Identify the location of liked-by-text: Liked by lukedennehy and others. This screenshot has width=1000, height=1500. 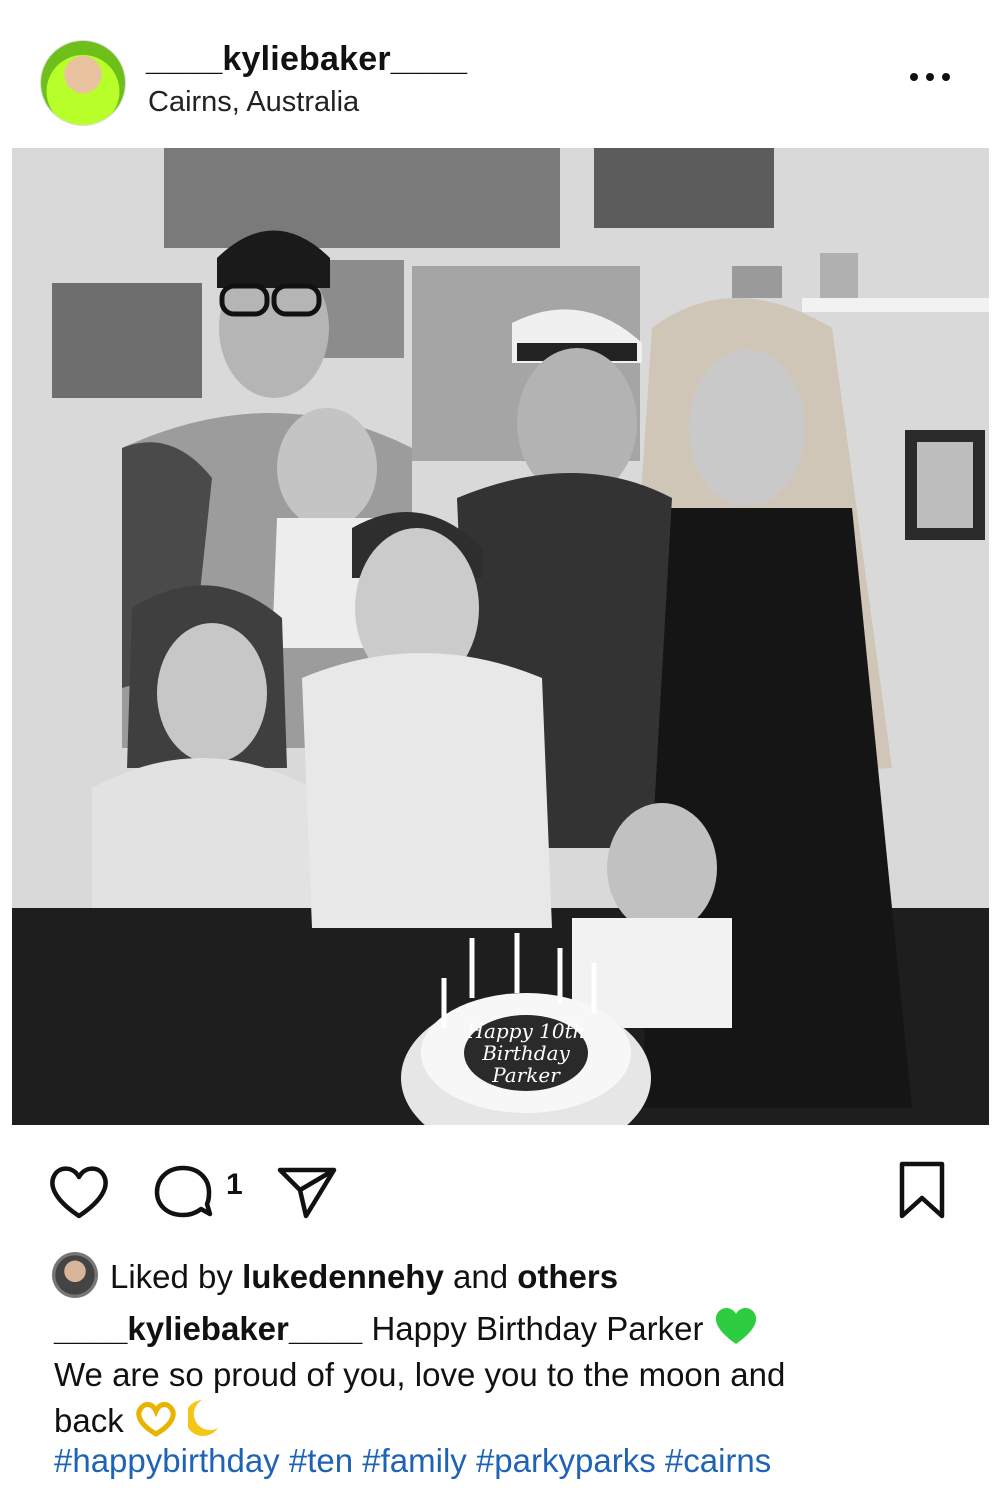
(364, 1277).